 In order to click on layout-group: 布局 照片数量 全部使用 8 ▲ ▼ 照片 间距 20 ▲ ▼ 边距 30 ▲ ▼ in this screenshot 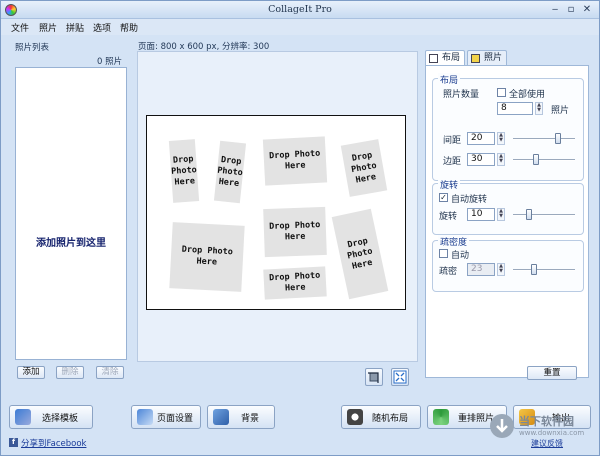, I will do `click(508, 127)`.